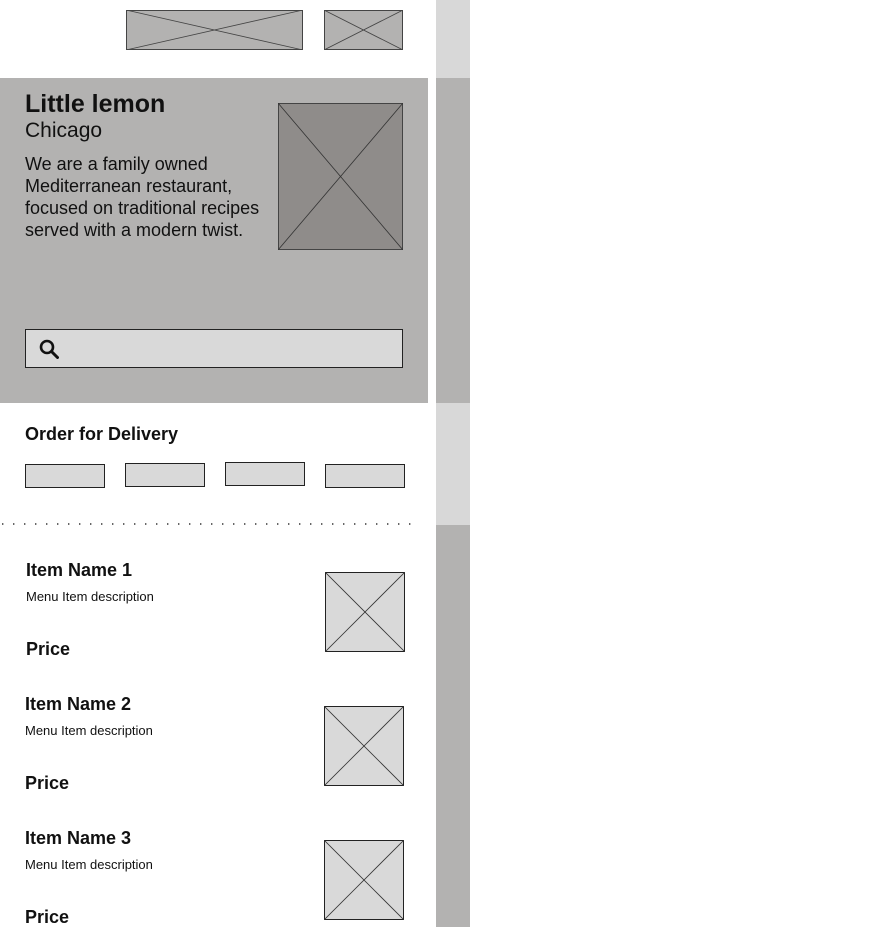 The width and height of the screenshot is (872, 928). I want to click on hero-image-placeholder, so click(340, 176).